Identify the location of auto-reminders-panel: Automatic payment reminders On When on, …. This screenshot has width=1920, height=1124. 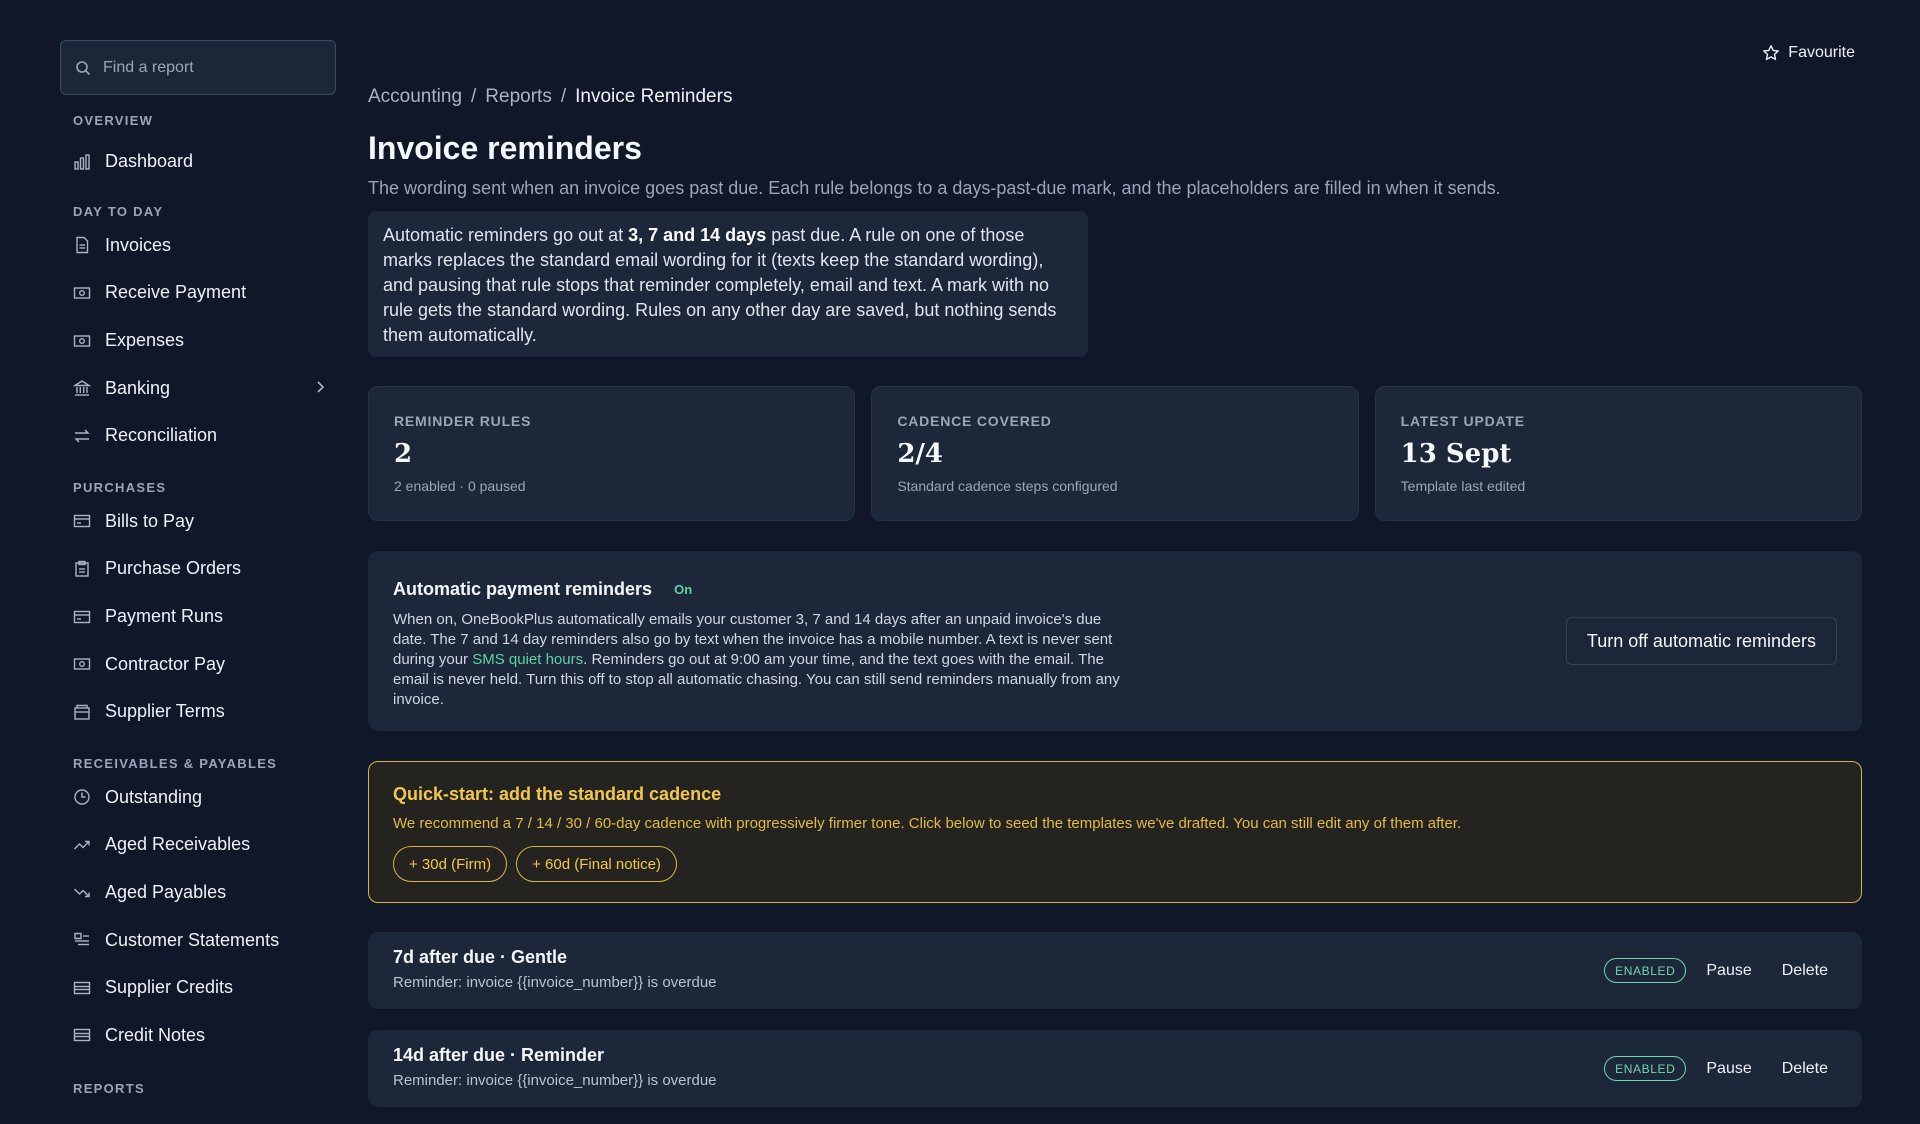
(1115, 641).